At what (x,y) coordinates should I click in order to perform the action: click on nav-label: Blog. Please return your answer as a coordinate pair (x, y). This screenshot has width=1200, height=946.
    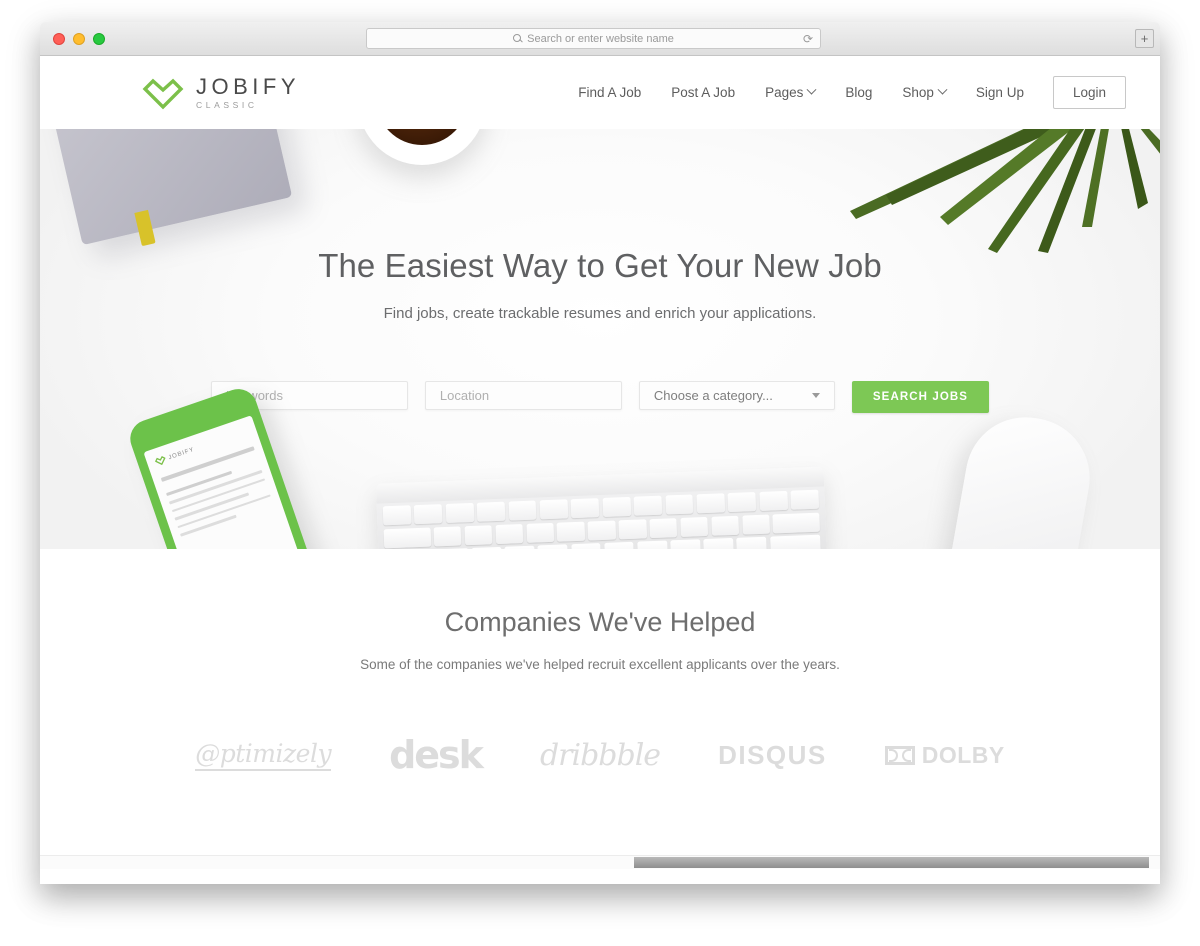
    Looking at the image, I should click on (859, 92).